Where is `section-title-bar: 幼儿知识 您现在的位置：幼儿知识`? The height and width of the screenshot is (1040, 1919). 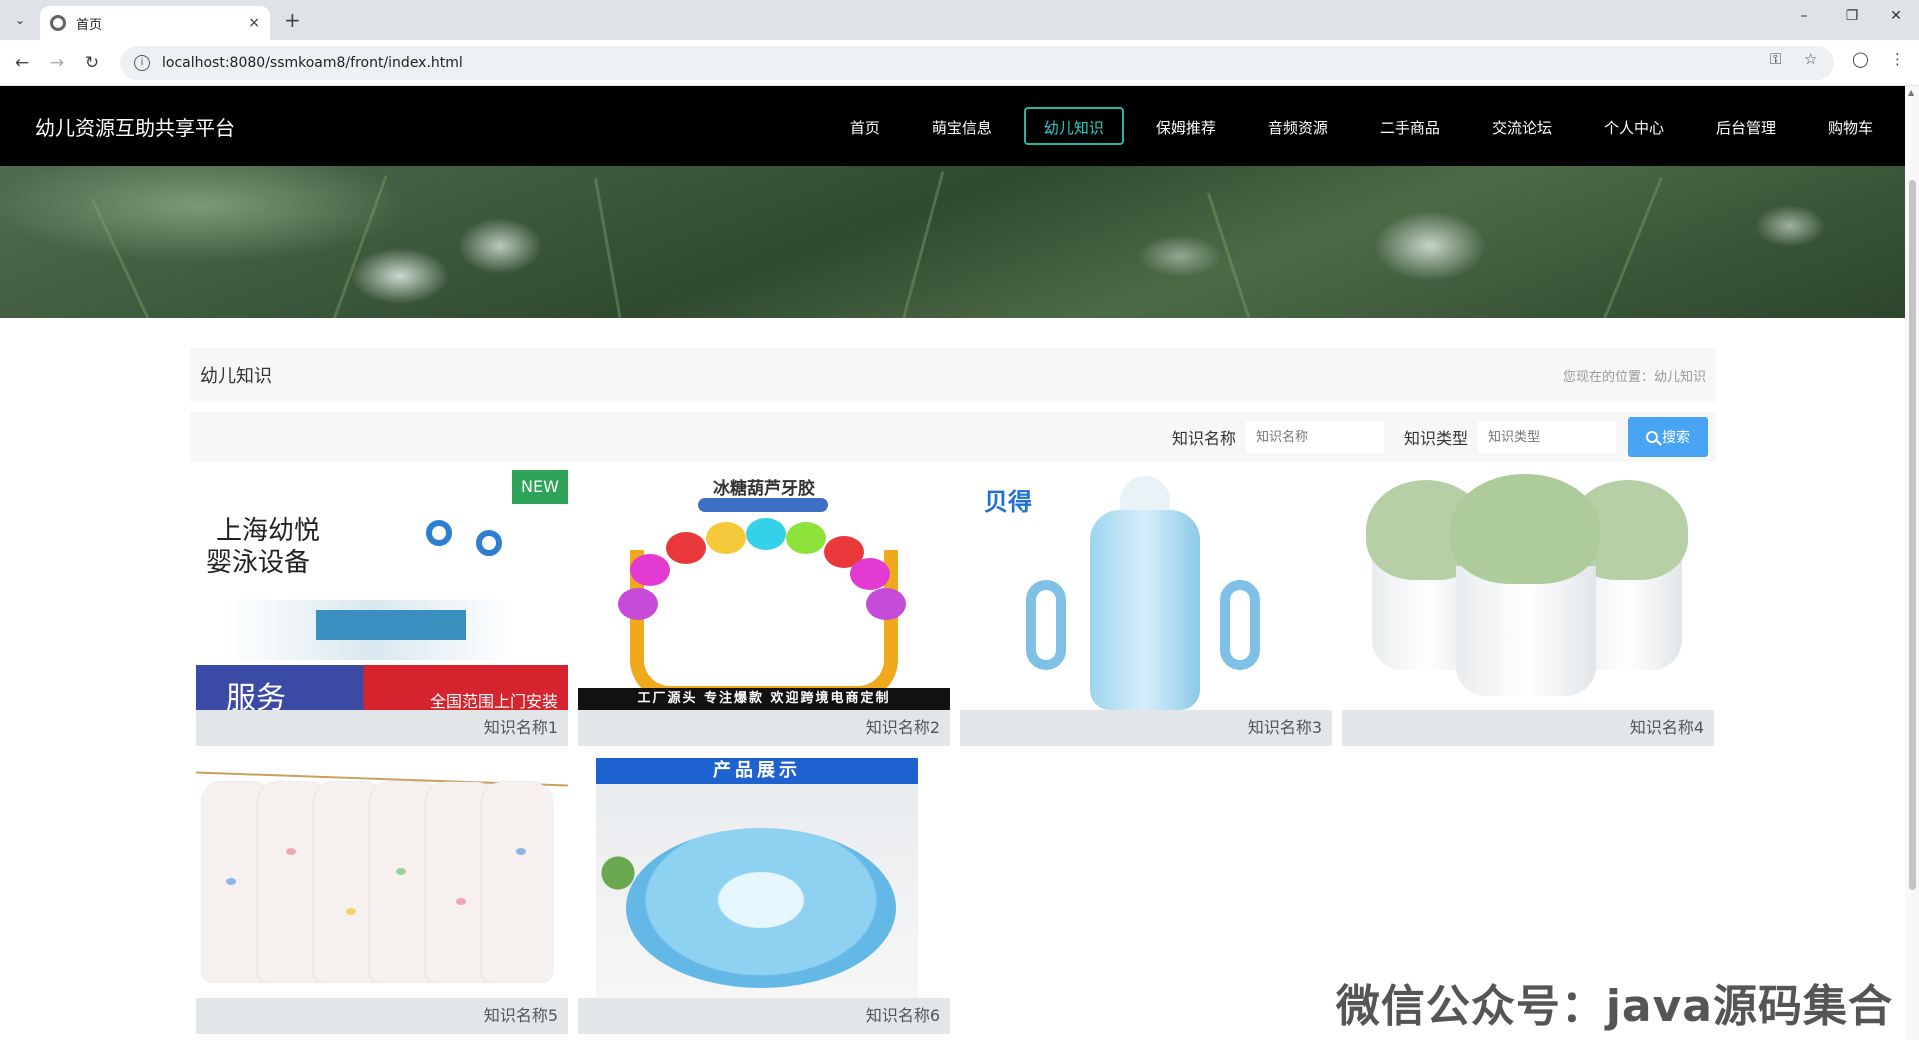 section-title-bar: 幼儿知识 您现在的位置：幼儿知识 is located at coordinates (953, 375).